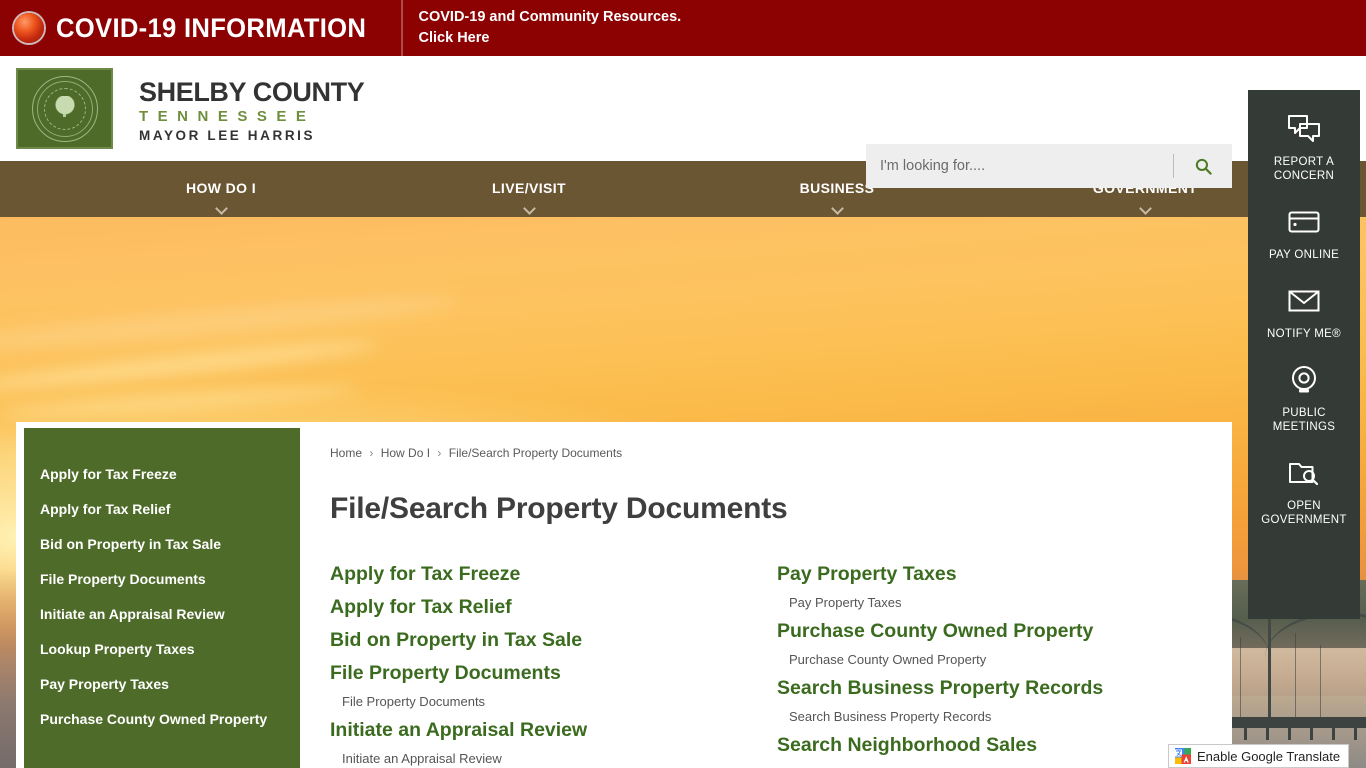 The height and width of the screenshot is (768, 1366). I want to click on site-logo: SHELBY COUNTY TENNESSEE MAYOR LEE HARRIS, so click(190, 108).